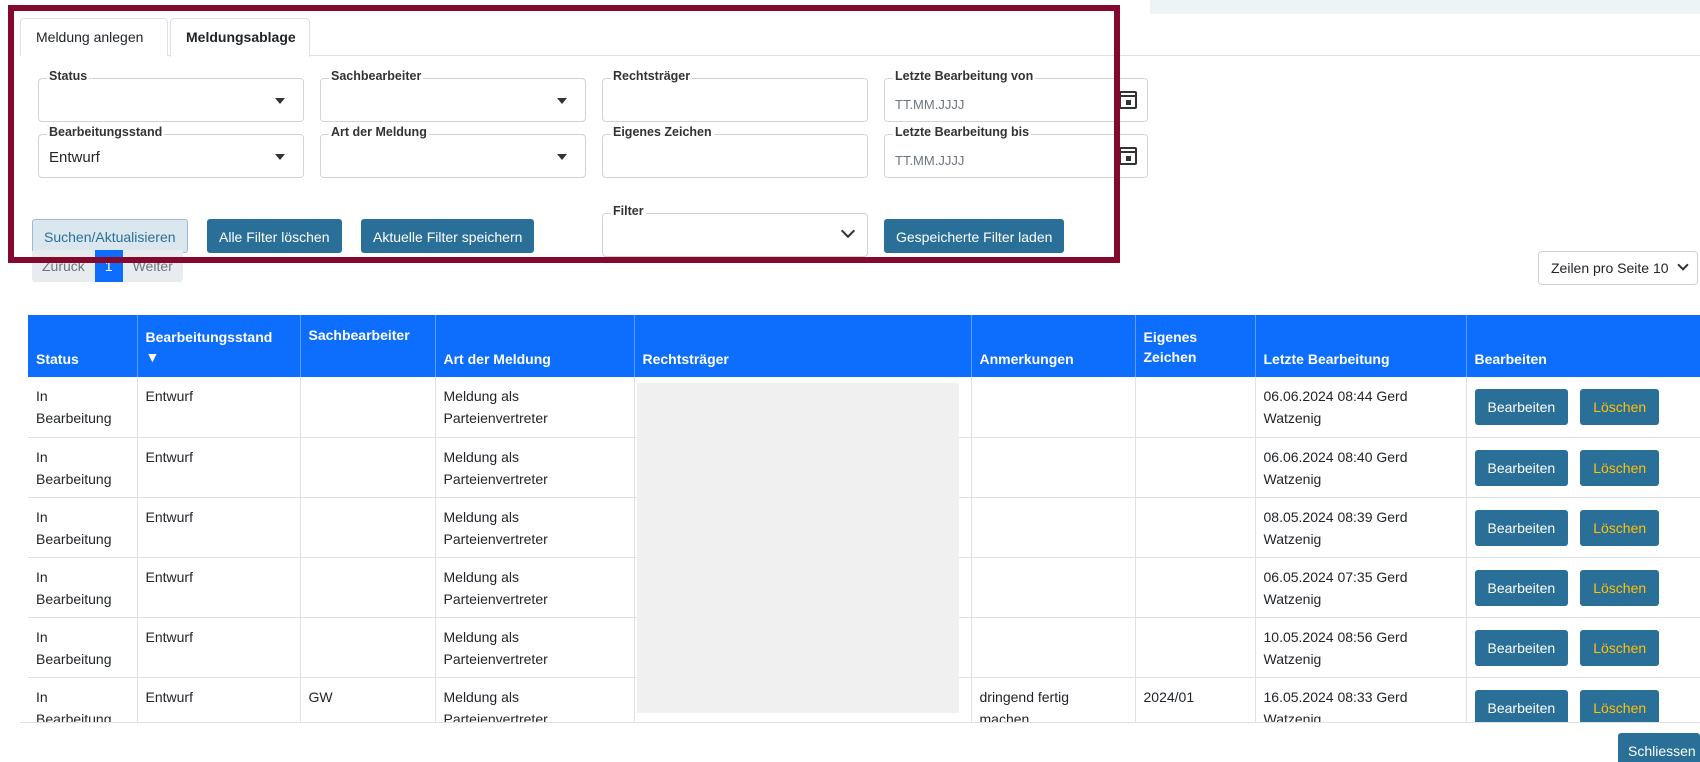 The image size is (1700, 762). What do you see at coordinates (219, 346) in the screenshot?
I see `col-bearbeitungsstand: Bearbeitungsstand ▼` at bounding box center [219, 346].